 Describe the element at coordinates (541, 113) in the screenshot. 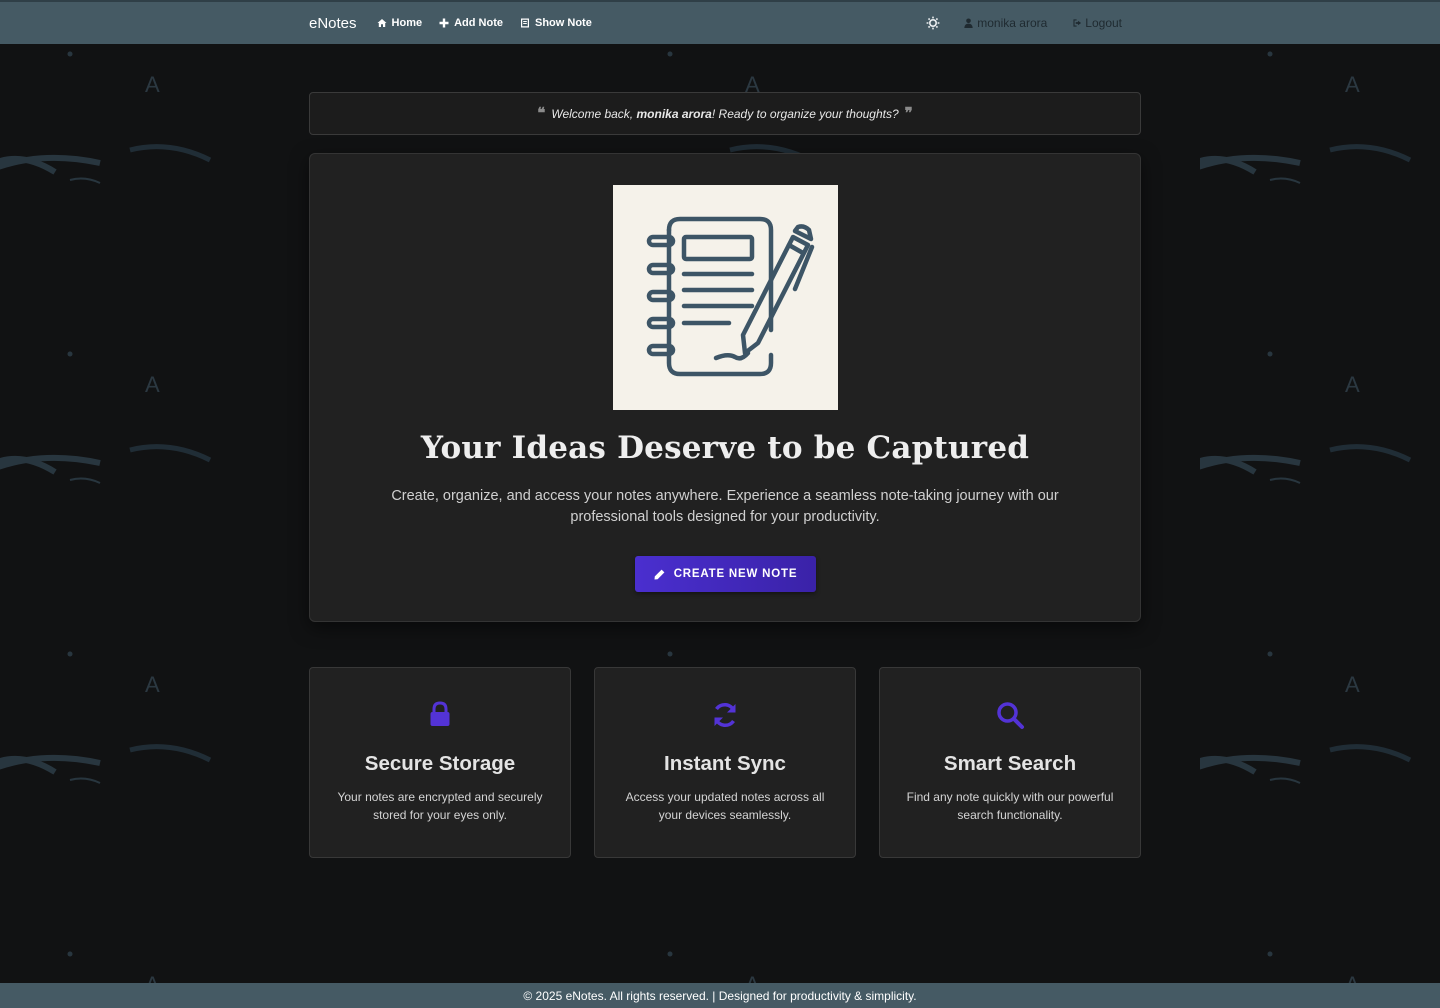

I see `quote-left-icon: ❝` at that location.